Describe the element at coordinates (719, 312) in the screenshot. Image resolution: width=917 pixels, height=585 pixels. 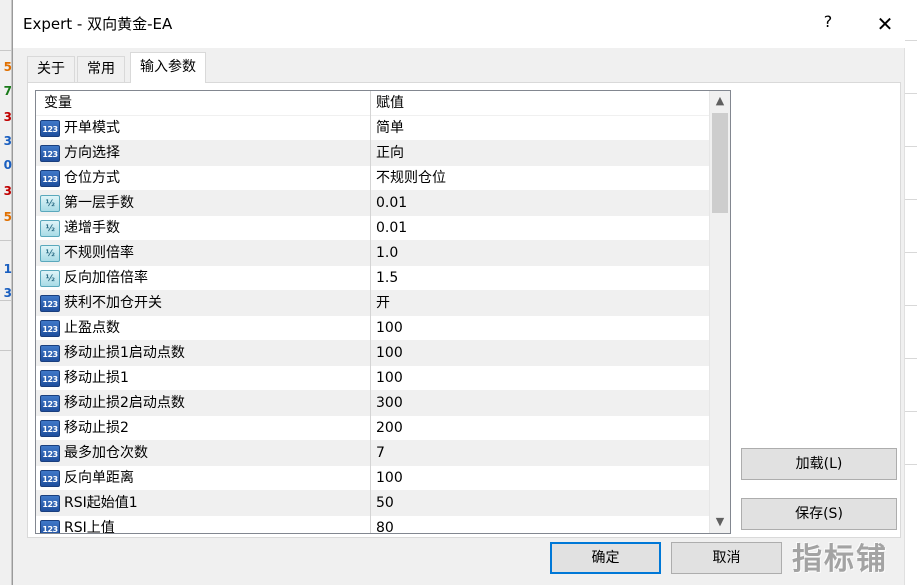
I see `vertical-scrollbar: ▲ ▼` at that location.